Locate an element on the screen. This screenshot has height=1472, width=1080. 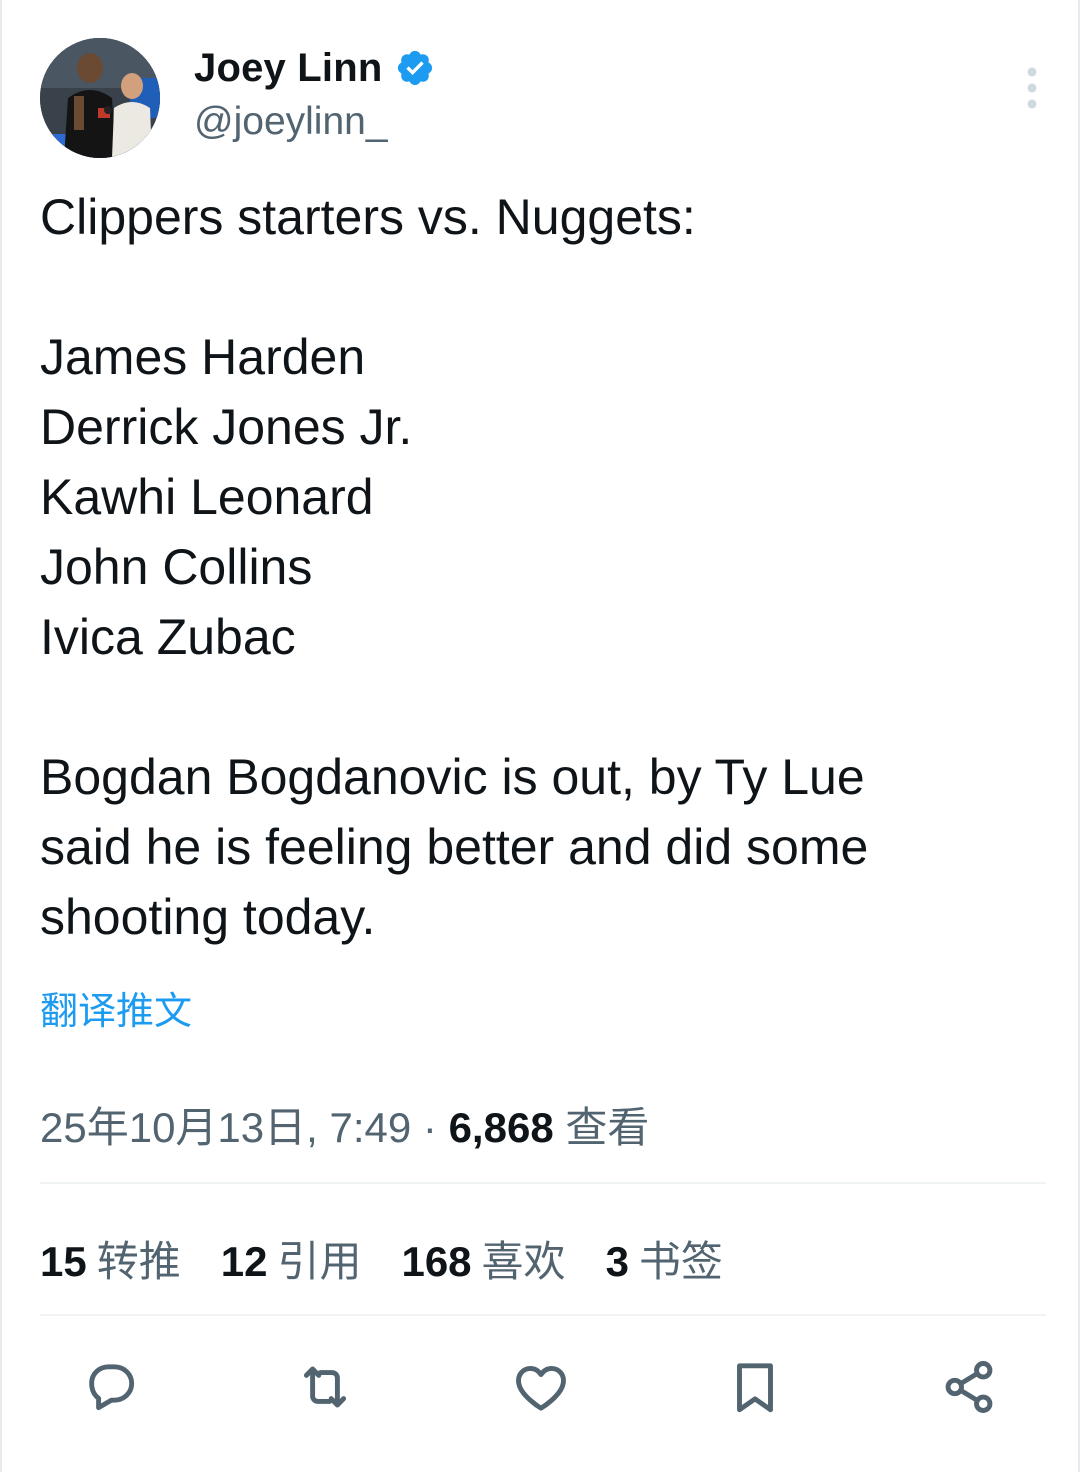
engagement-stats: 15 转推 12 引用 168 喜欢 3 书签 is located at coordinates (401, 1258).